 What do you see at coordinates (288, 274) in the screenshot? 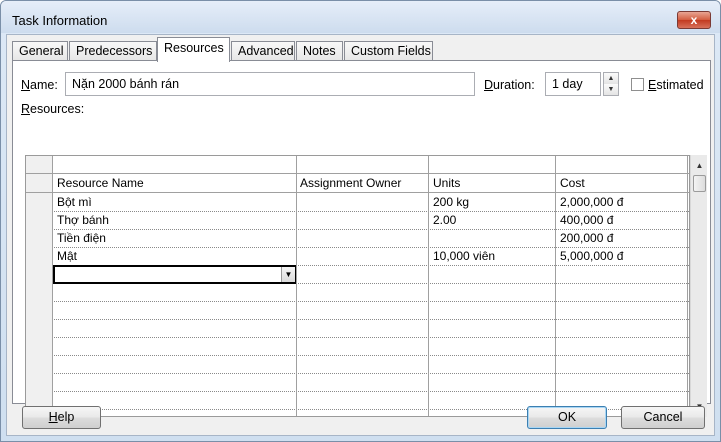
I see `dropdown-arrow-icon: ▼` at bounding box center [288, 274].